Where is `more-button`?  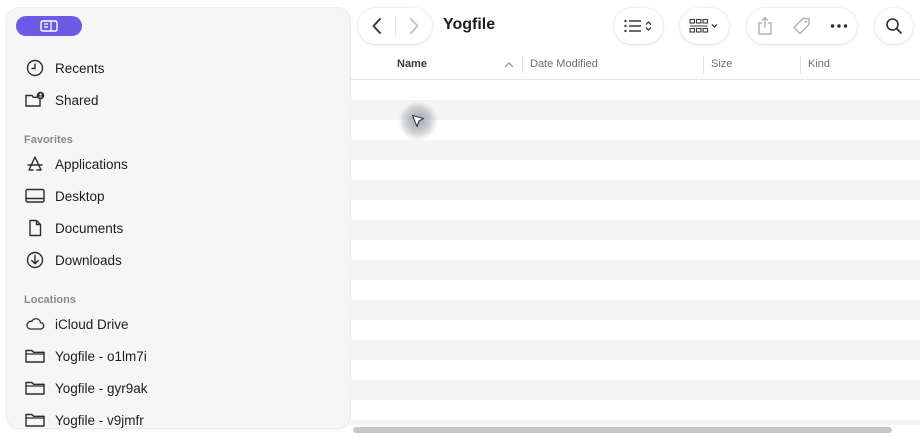
more-button is located at coordinates (839, 26).